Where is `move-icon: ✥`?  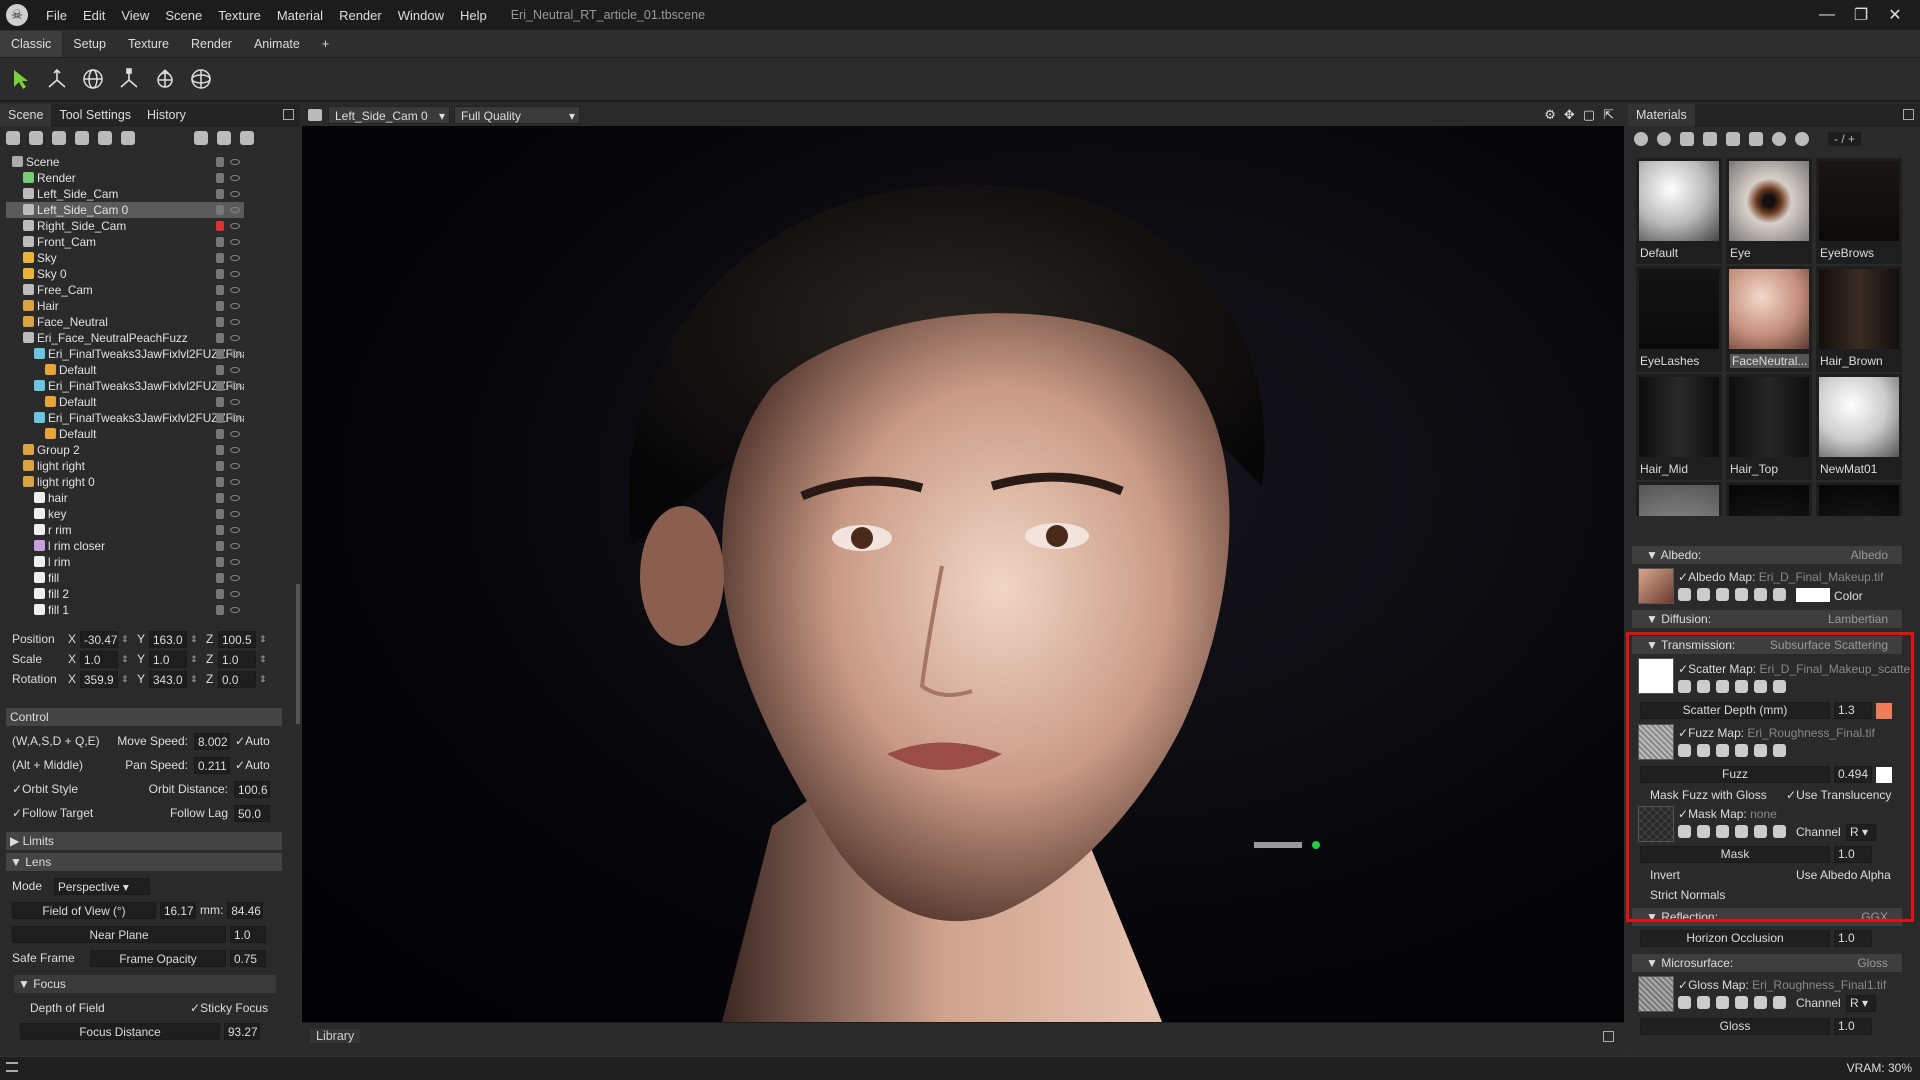 move-icon: ✥ is located at coordinates (1569, 115).